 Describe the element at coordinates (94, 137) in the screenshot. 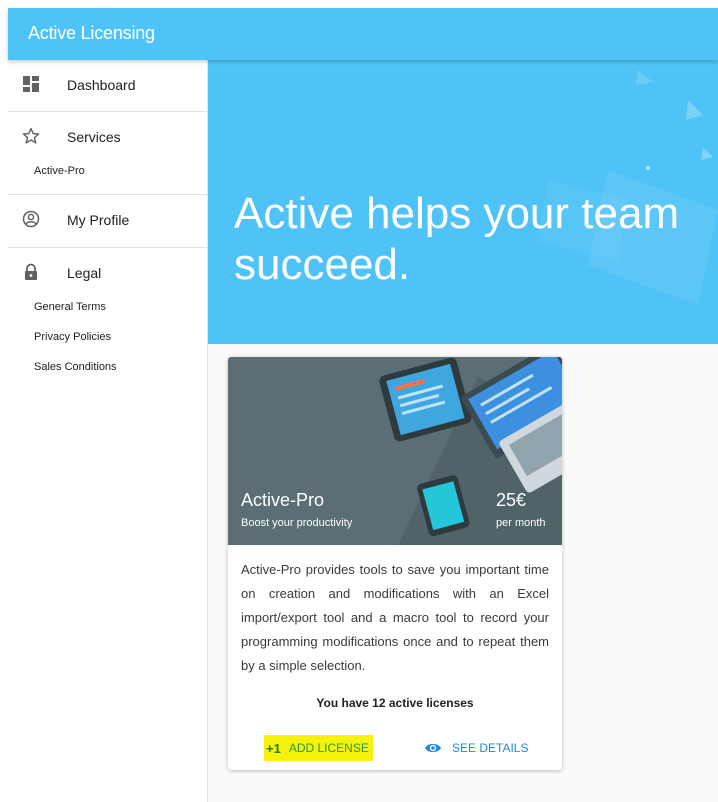

I see `sidebar-item-label: Services` at that location.